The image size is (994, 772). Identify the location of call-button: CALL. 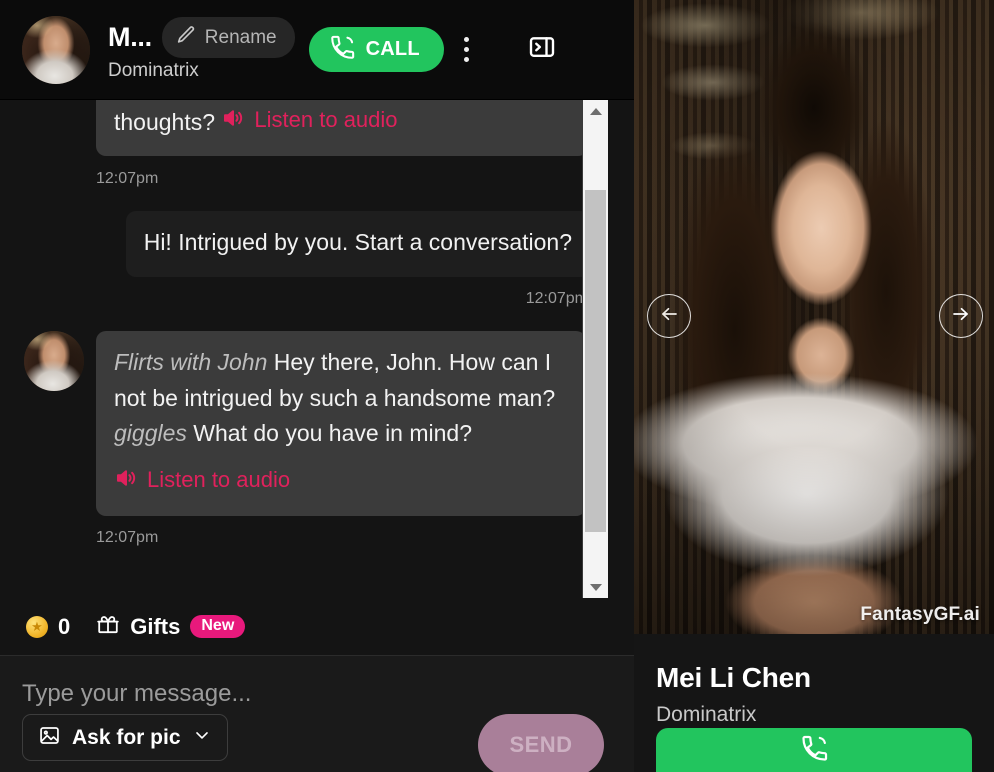
(376, 49).